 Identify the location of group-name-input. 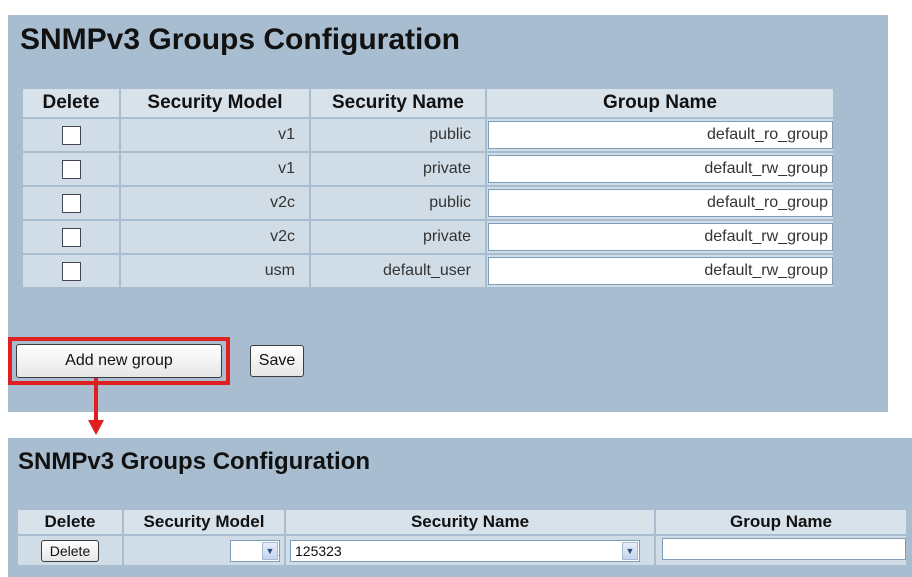
(784, 549).